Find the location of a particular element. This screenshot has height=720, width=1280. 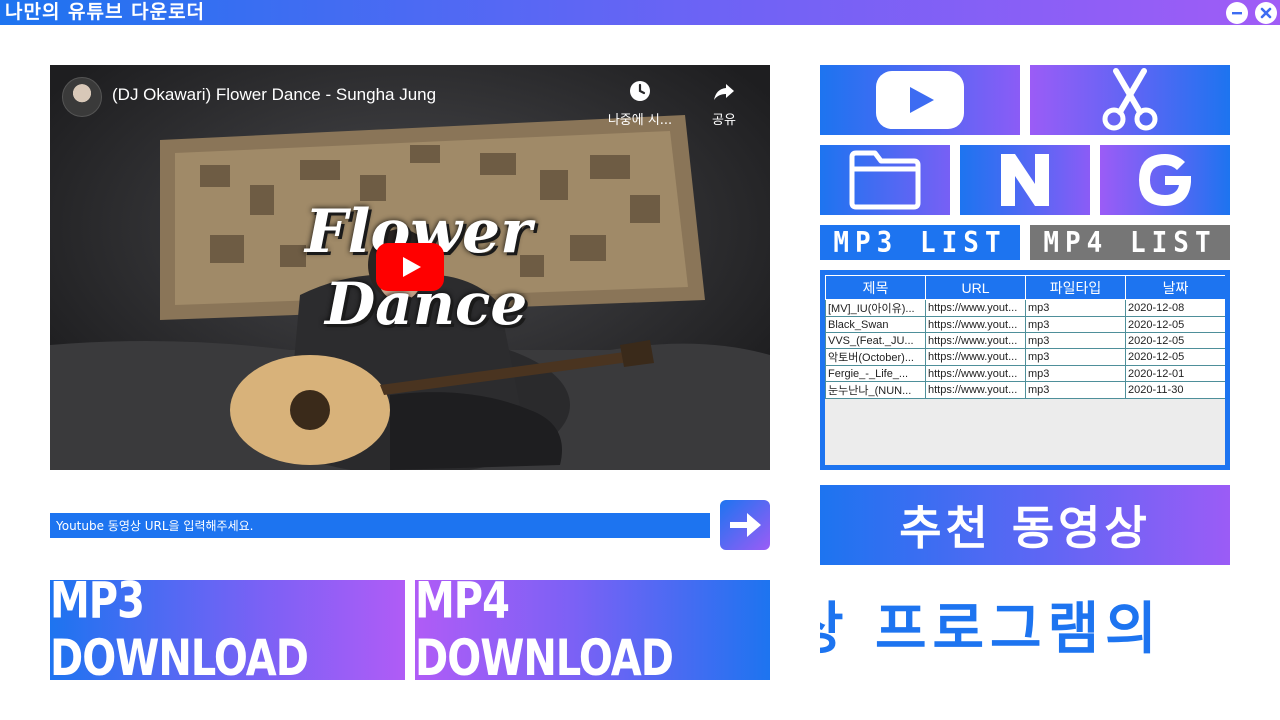

header-url: URL is located at coordinates (975, 287).